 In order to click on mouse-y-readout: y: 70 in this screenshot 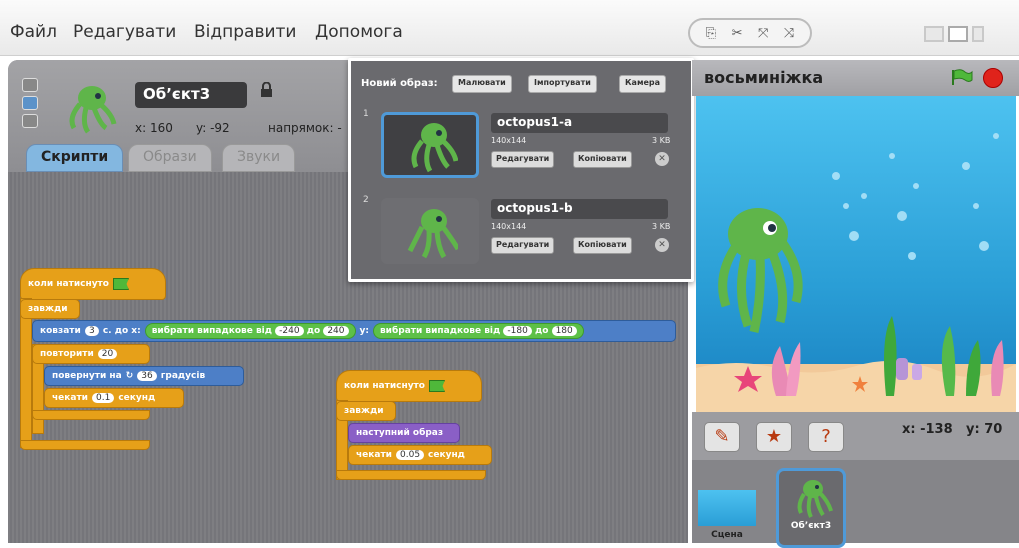, I will do `click(984, 429)`.